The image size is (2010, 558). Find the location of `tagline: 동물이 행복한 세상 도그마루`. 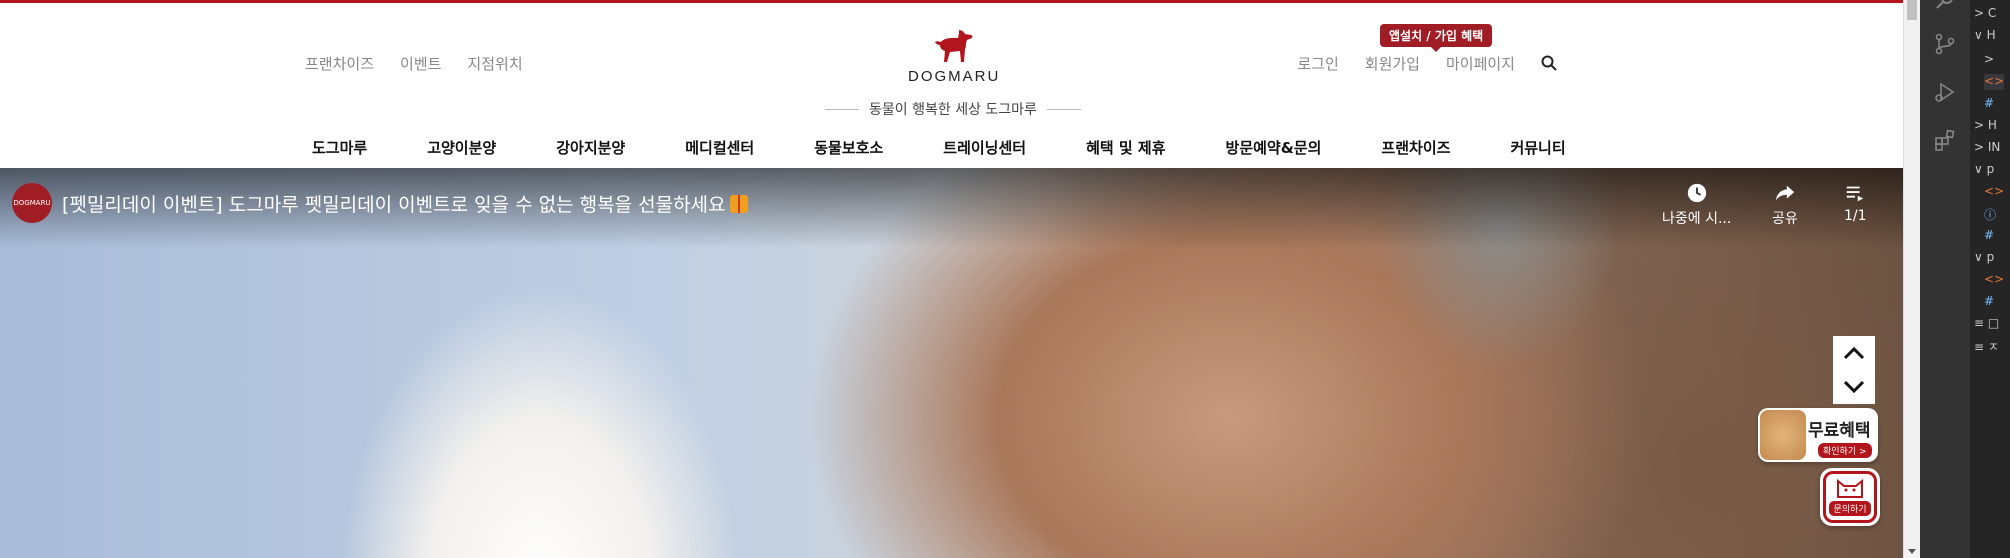

tagline: 동물이 행복한 세상 도그마루 is located at coordinates (953, 109).